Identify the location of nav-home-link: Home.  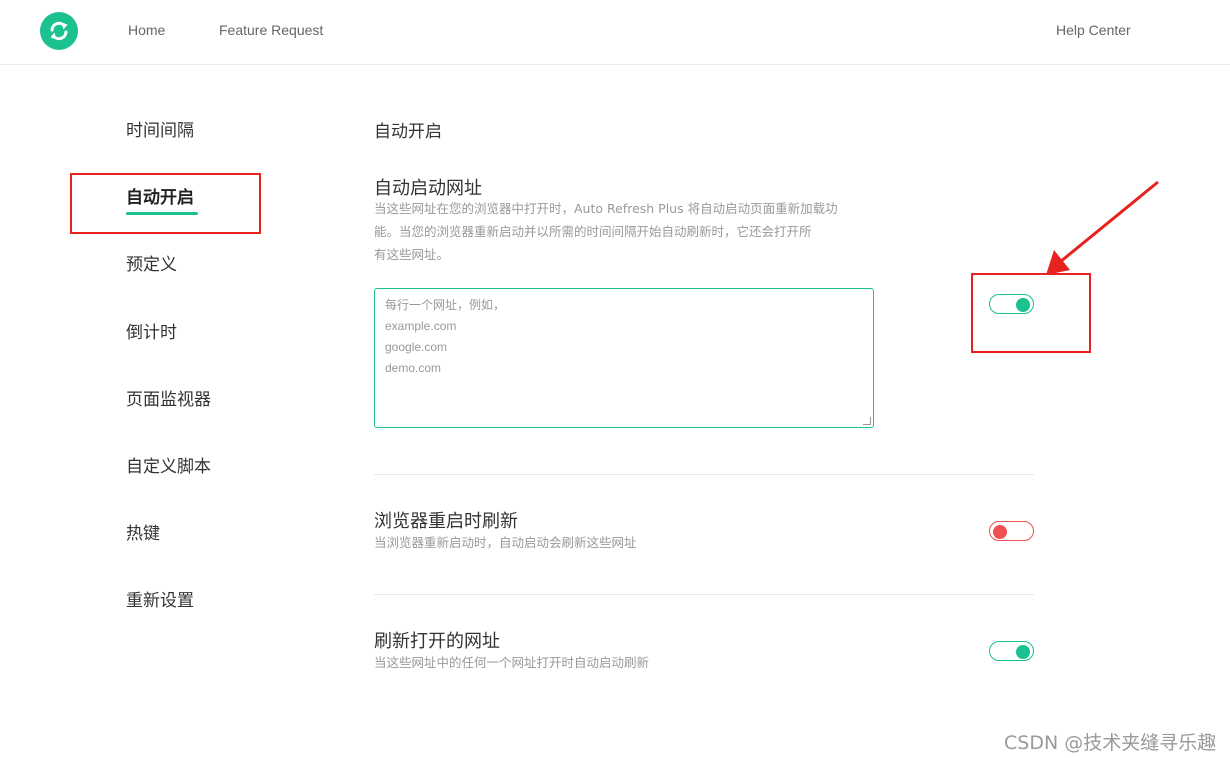
(146, 30).